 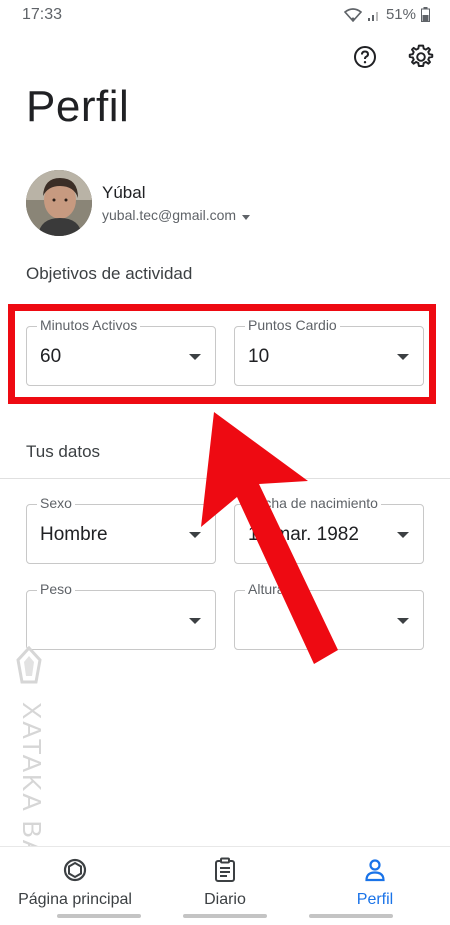 I want to click on person-icon, so click(x=375, y=872).